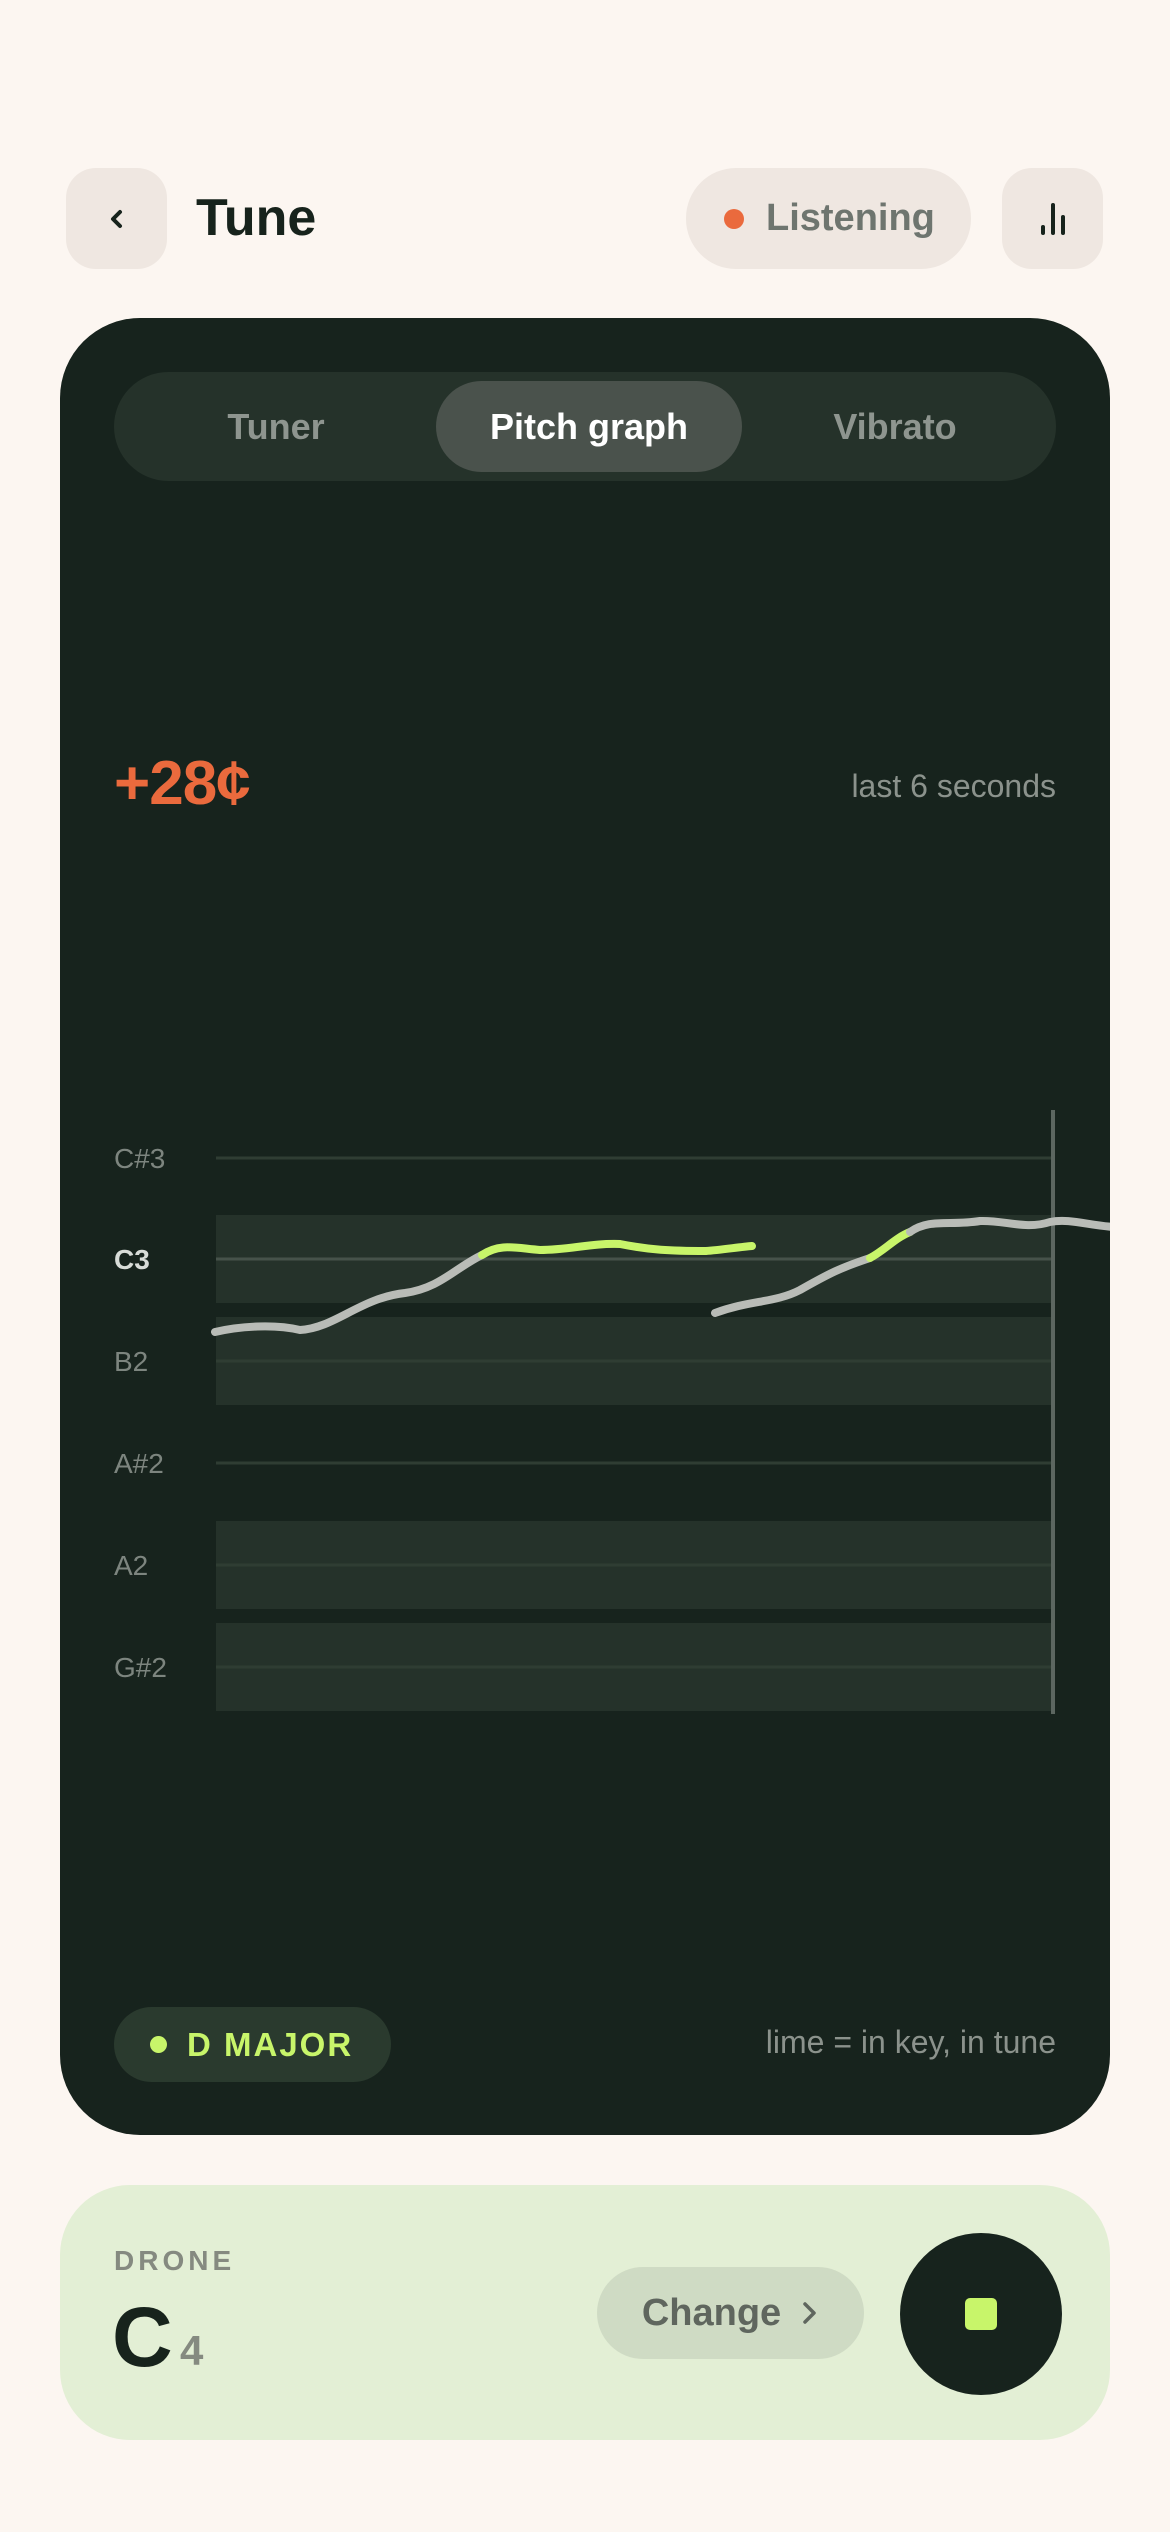 The height and width of the screenshot is (2532, 1170). Describe the element at coordinates (270, 2044) in the screenshot. I see `key-label: D MAJOR` at that location.